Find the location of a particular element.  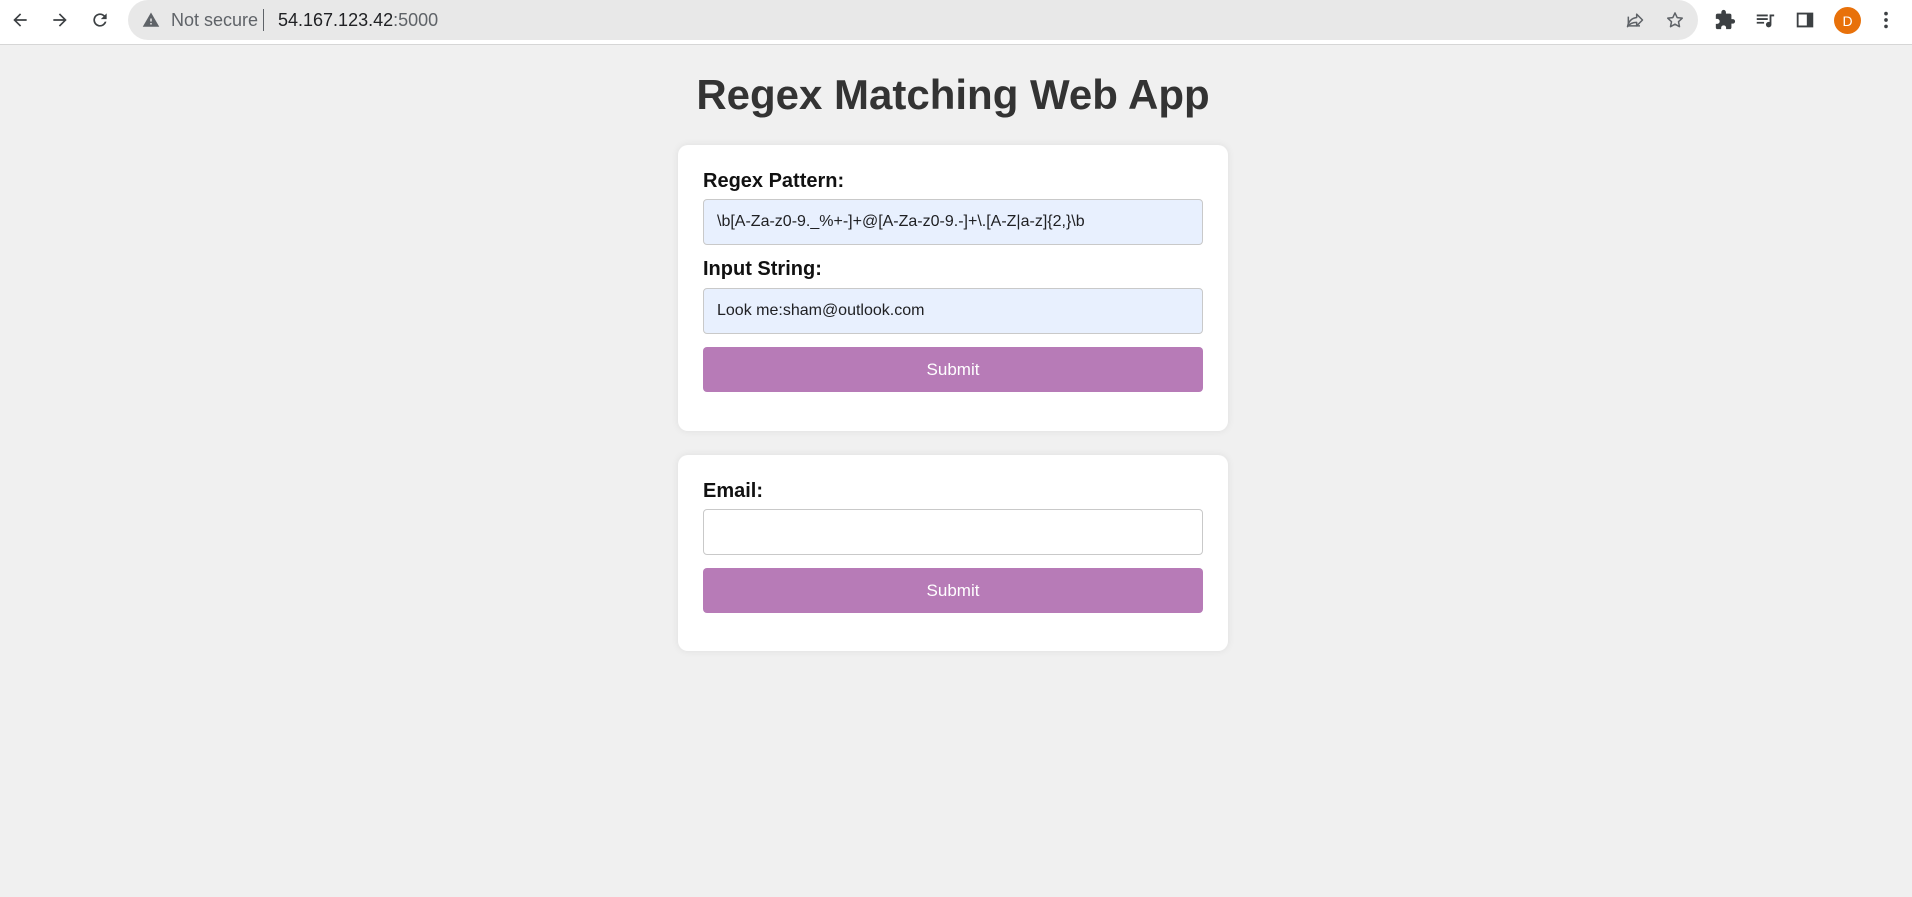

regex-submit-button: Submit is located at coordinates (953, 369).